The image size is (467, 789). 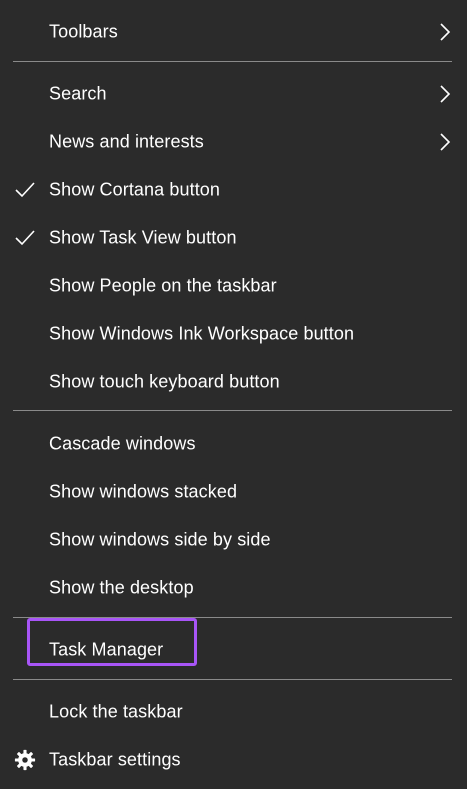 What do you see at coordinates (233, 94) in the screenshot?
I see `menu-item-search: Search` at bounding box center [233, 94].